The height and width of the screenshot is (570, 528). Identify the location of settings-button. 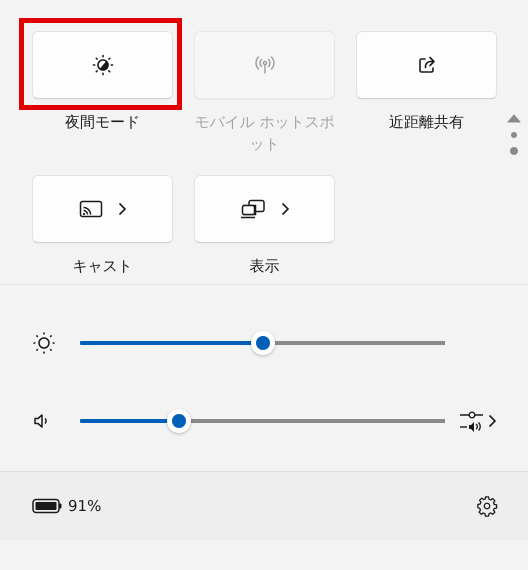
(487, 506).